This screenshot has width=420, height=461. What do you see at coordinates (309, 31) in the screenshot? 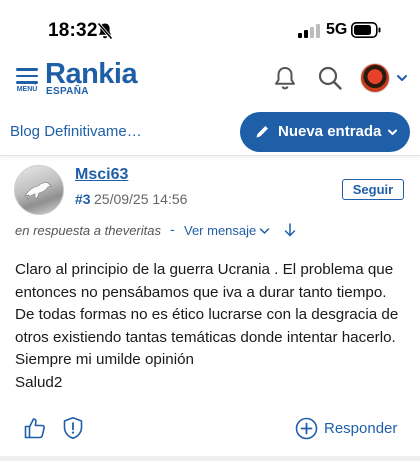
I see `signal-icon` at bounding box center [309, 31].